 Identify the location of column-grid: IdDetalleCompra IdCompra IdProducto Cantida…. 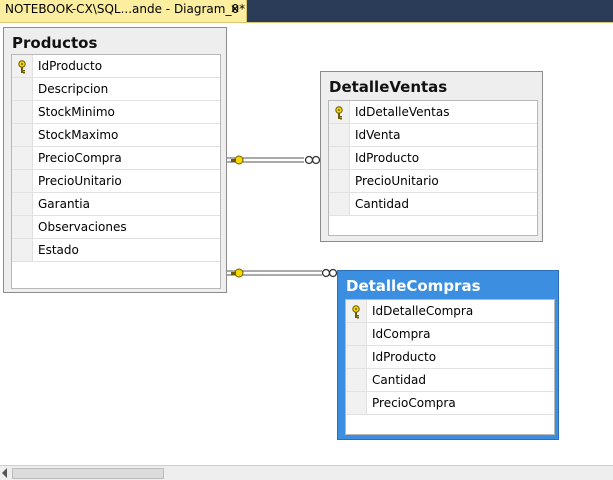
(450, 367).